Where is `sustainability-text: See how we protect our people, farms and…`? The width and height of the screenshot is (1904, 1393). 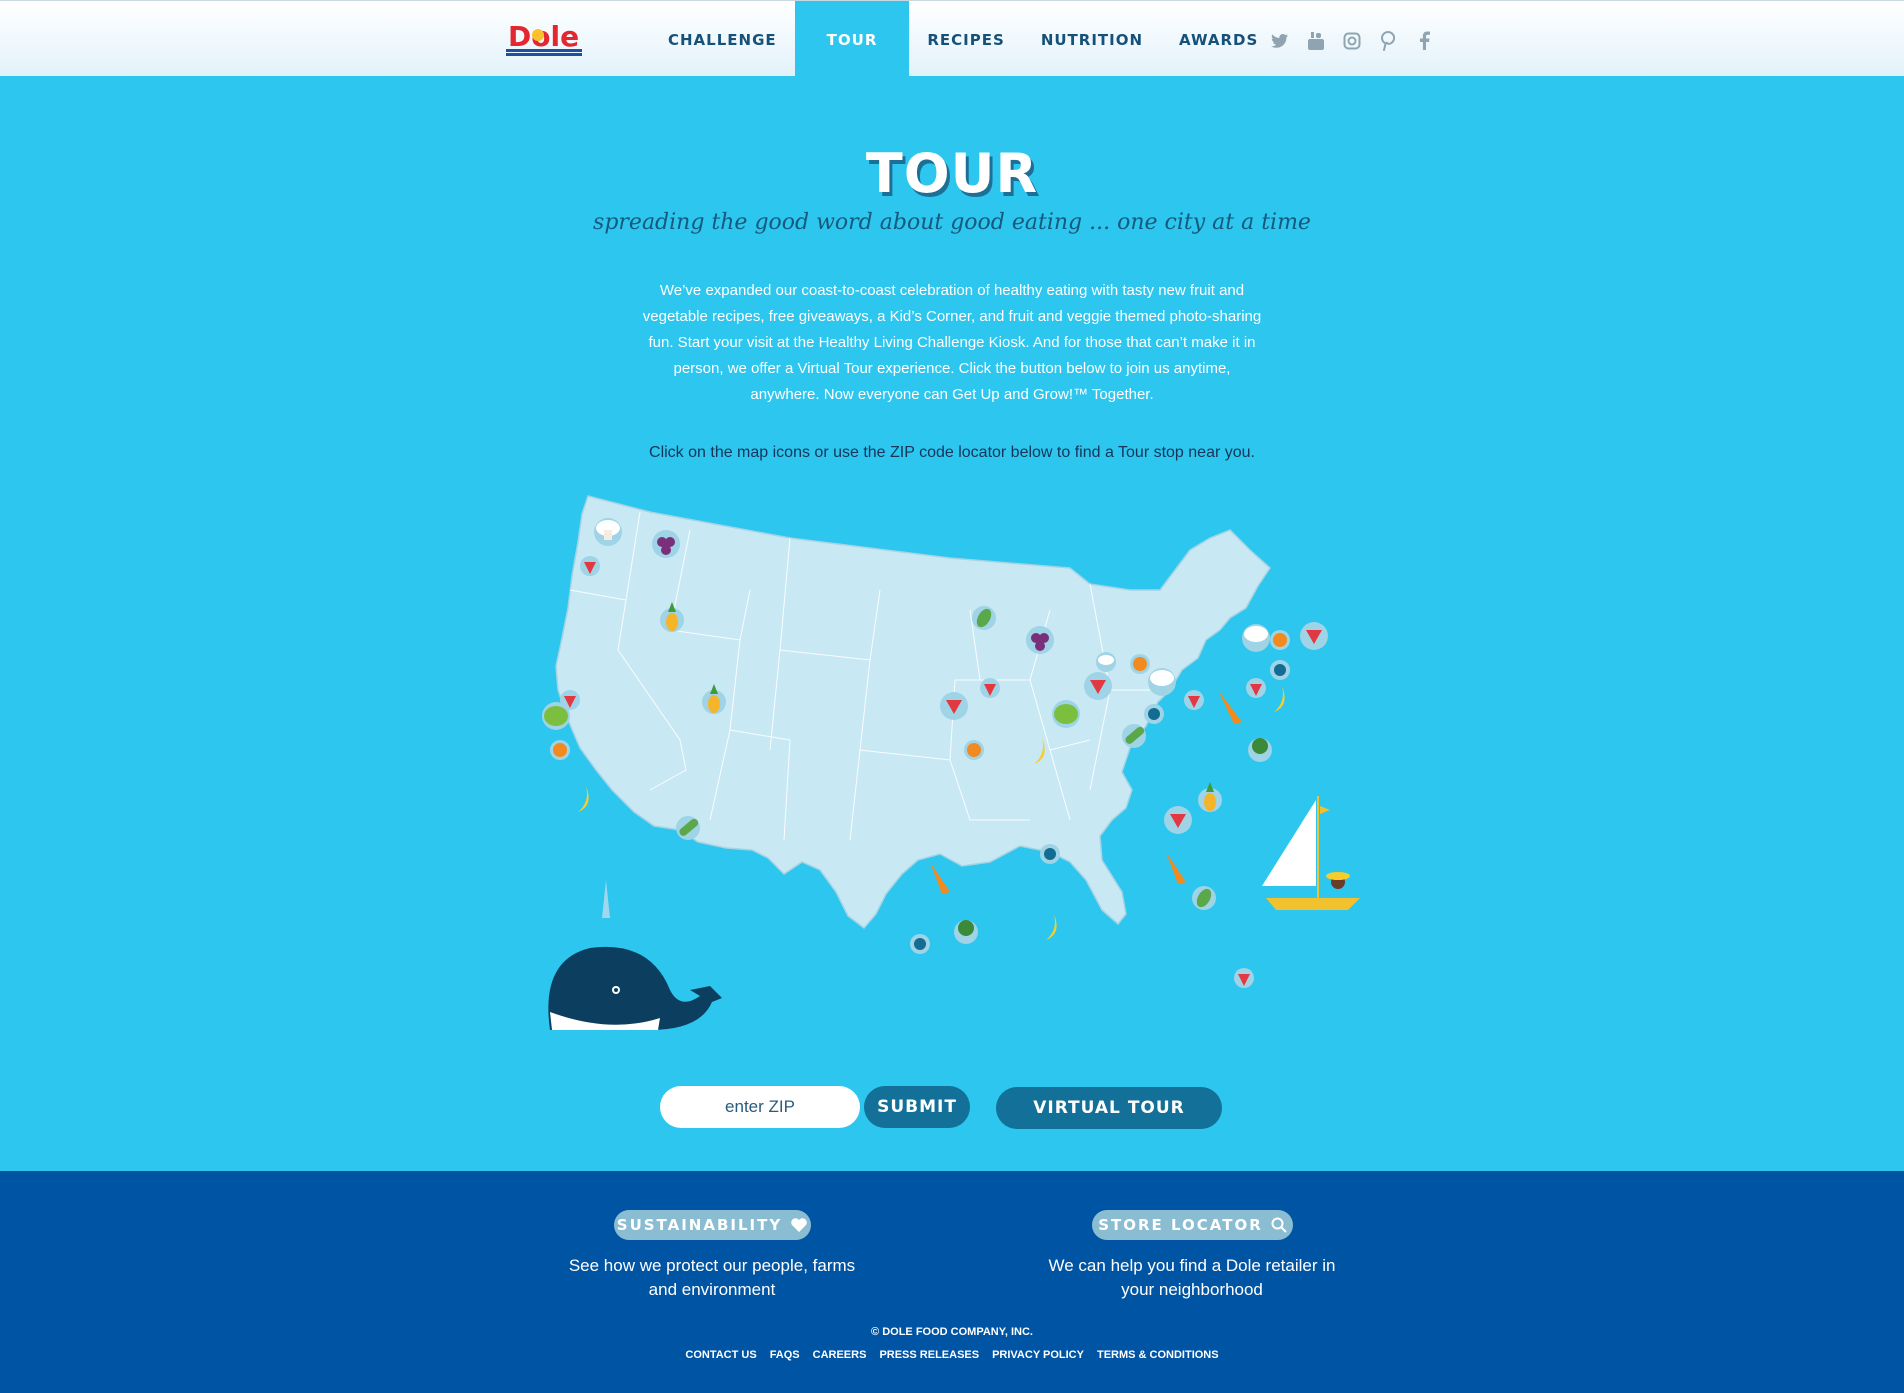
sustainability-text: See how we protect our people, farms and… is located at coordinates (712, 1277).